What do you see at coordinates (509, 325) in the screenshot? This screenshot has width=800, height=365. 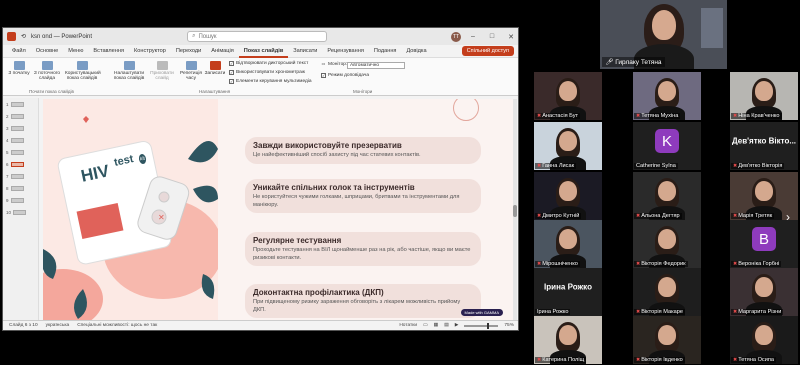 I see `zoom-level: 75%` at bounding box center [509, 325].